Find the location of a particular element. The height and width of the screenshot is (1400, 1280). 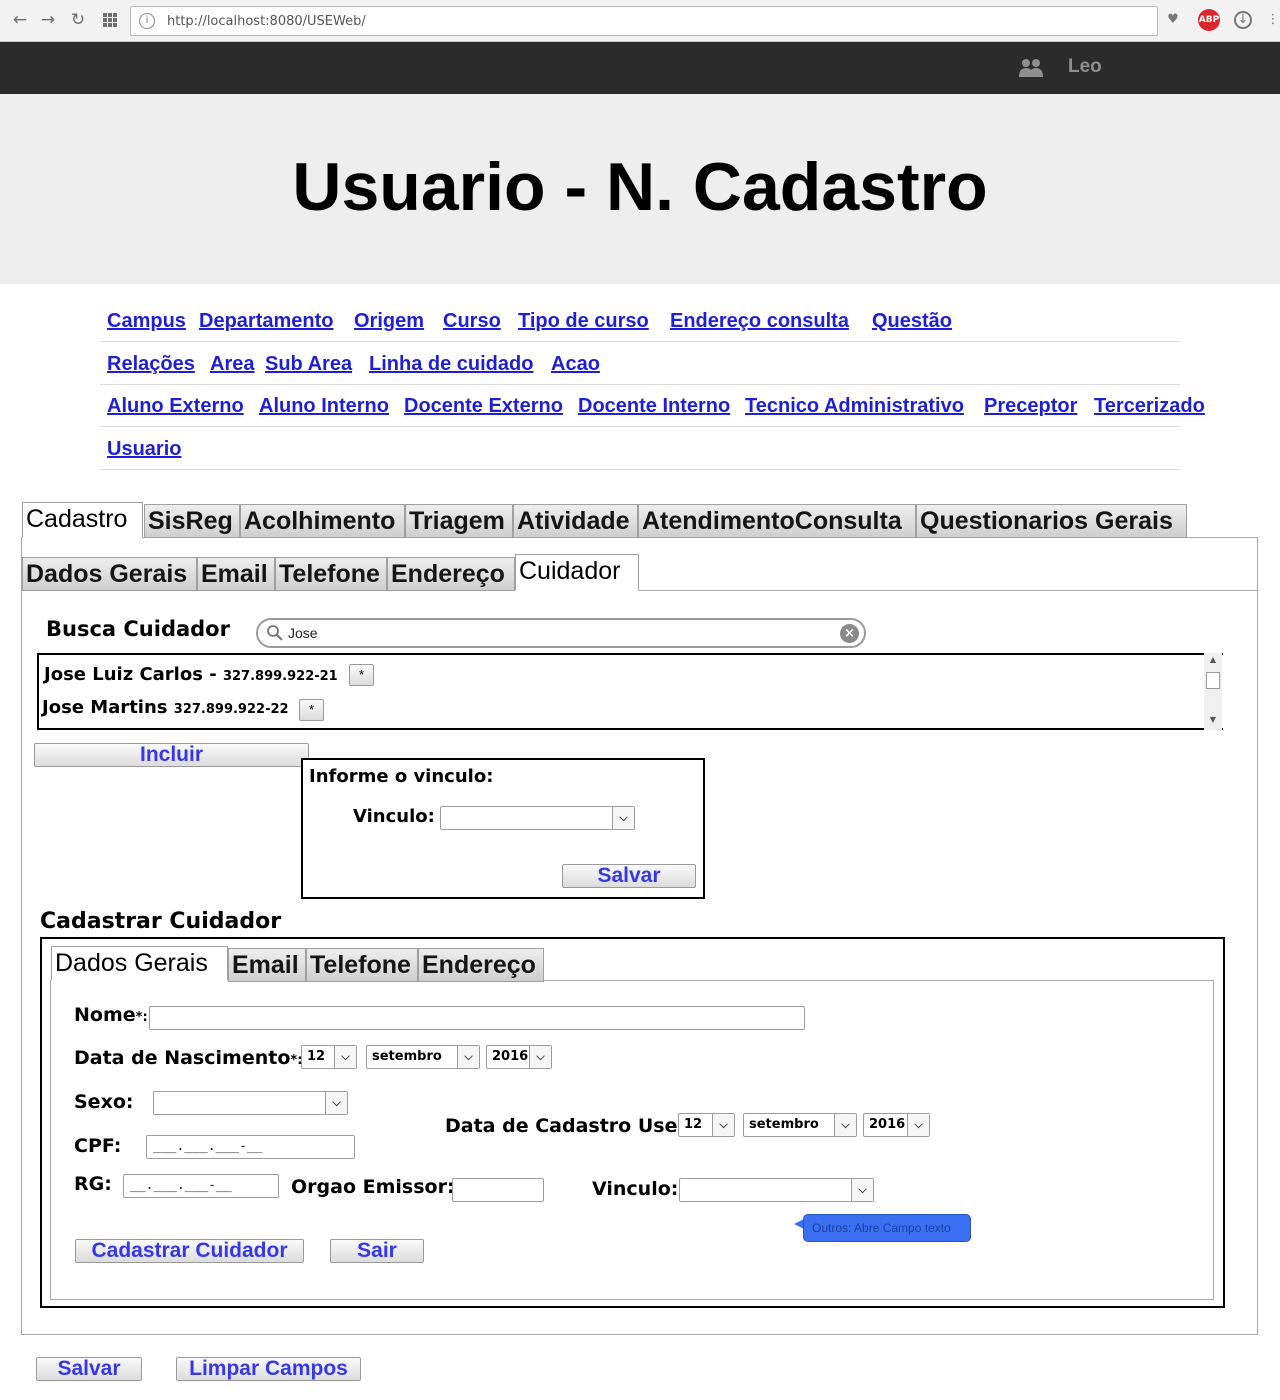

nav-link-relacoes: Relações is located at coordinates (151, 364).